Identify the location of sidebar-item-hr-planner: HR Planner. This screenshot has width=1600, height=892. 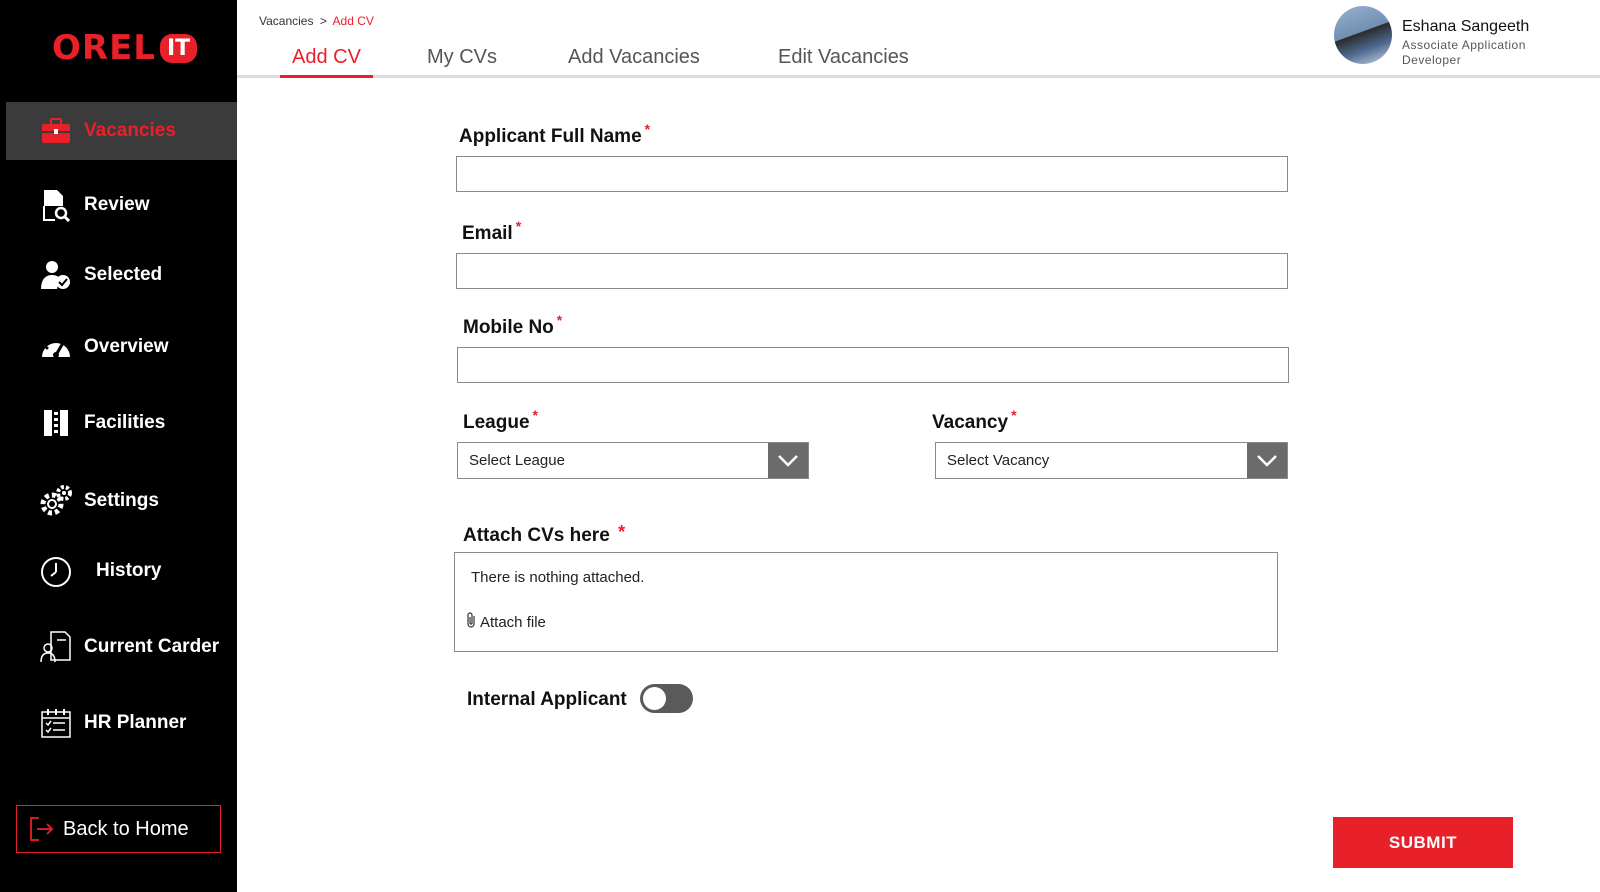
(118, 723).